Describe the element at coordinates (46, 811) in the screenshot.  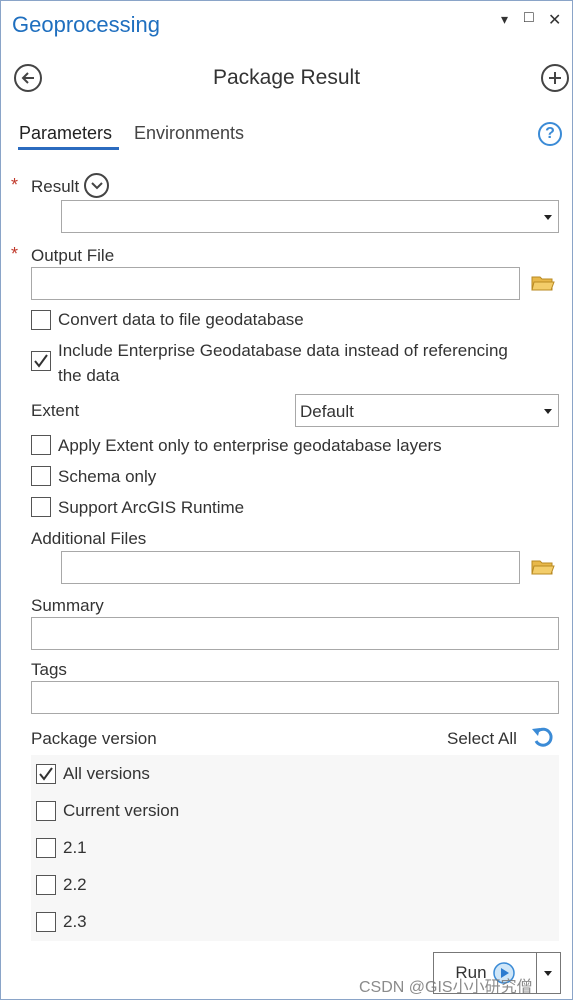
I see `version-checkbox-current` at that location.